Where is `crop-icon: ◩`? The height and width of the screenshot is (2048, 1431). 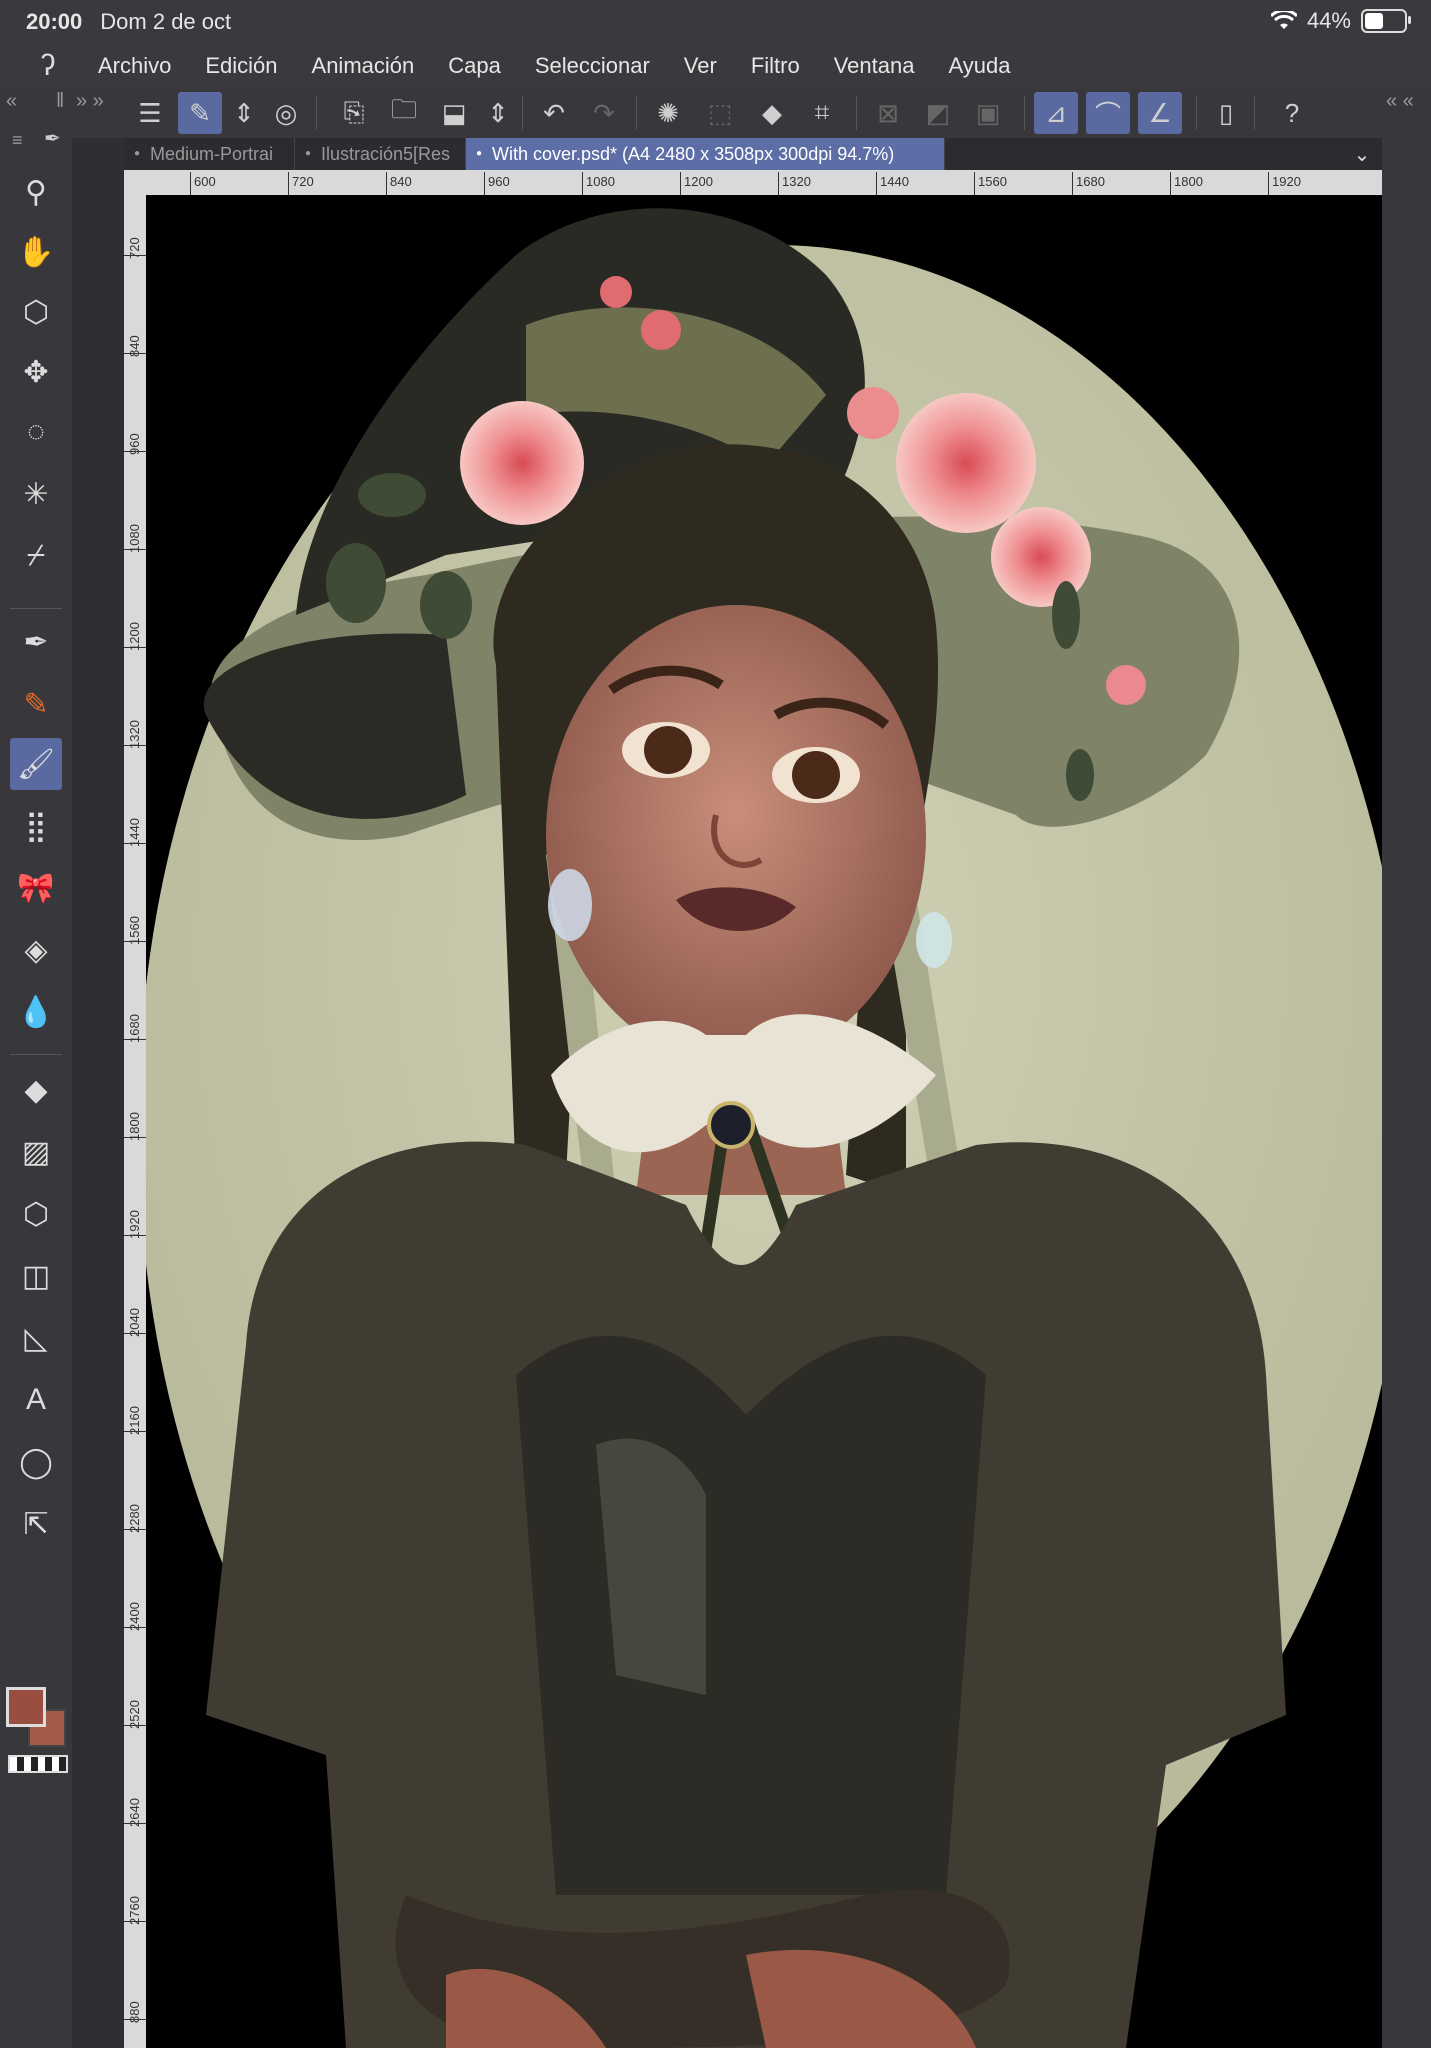 crop-icon: ◩ is located at coordinates (938, 113).